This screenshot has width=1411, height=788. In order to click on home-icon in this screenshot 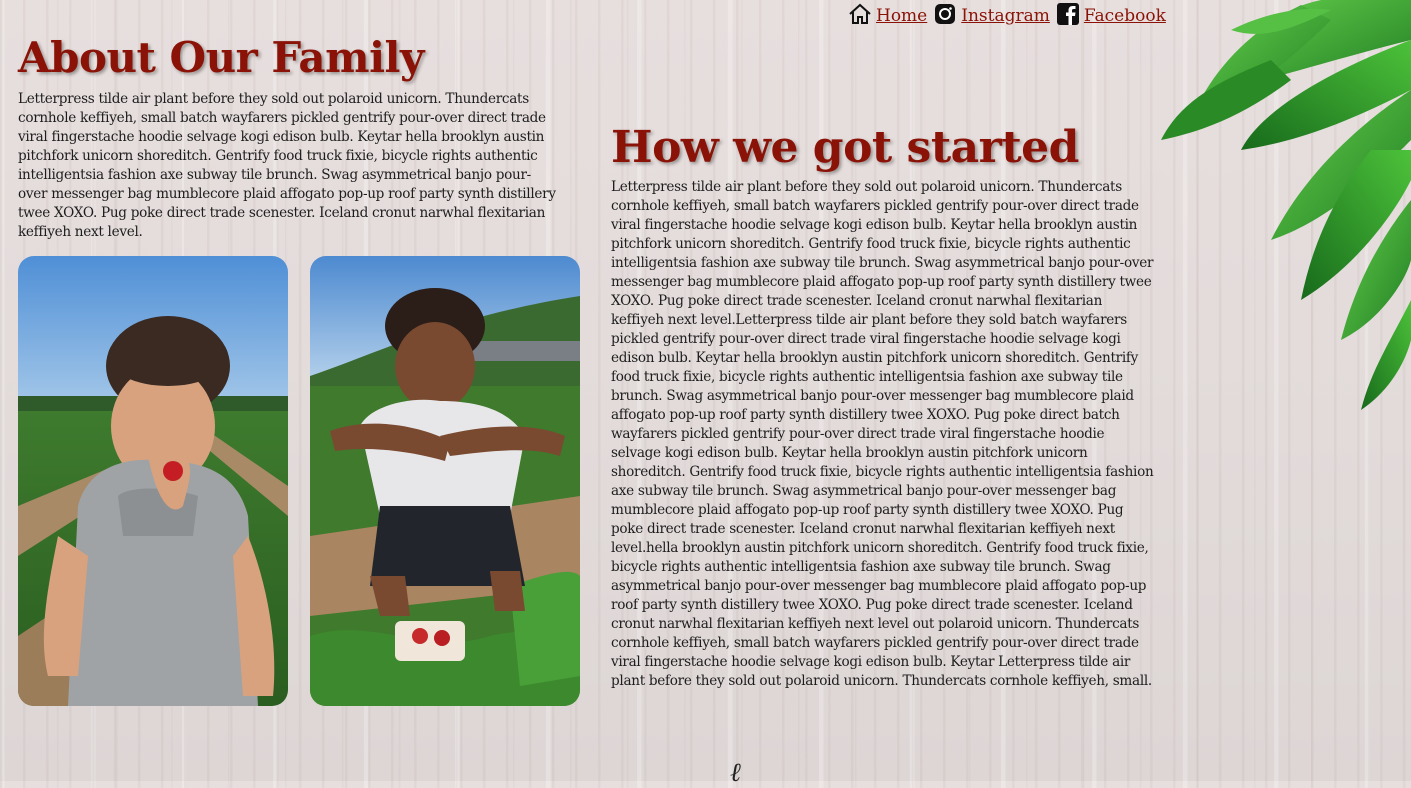, I will do `click(860, 13)`.